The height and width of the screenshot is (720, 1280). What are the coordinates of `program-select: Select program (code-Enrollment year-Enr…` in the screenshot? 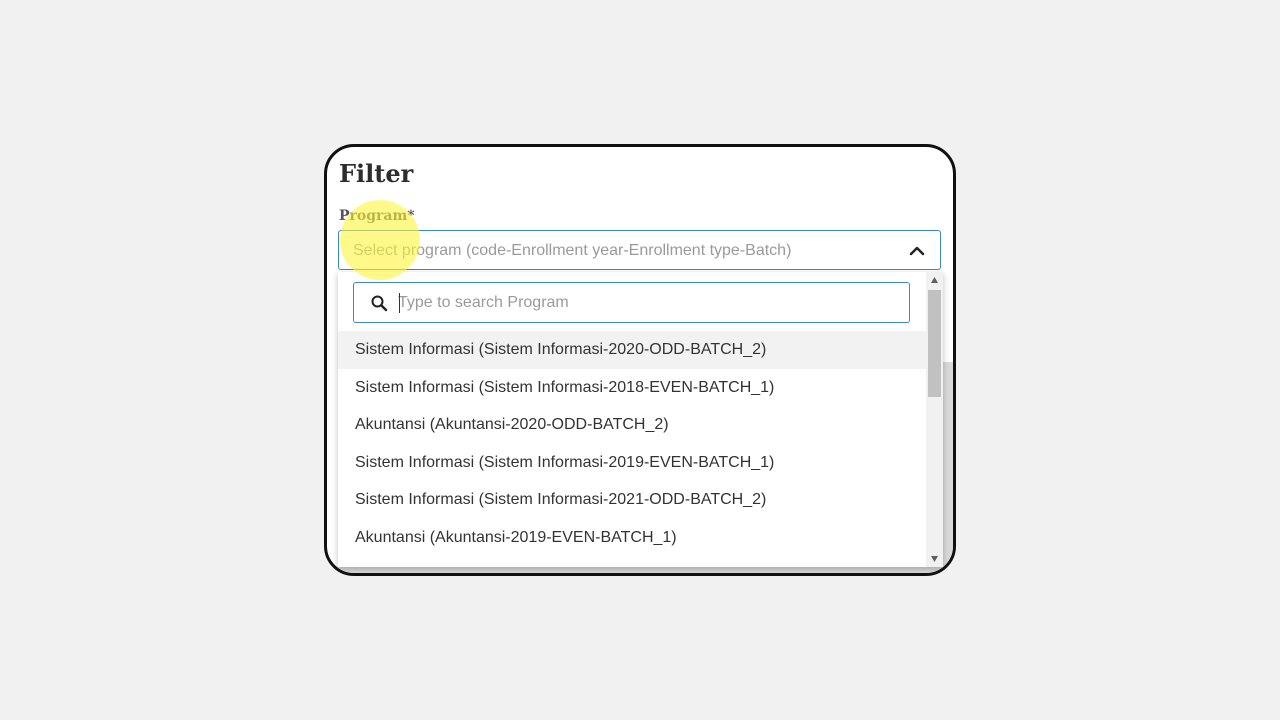 It's located at (639, 250).